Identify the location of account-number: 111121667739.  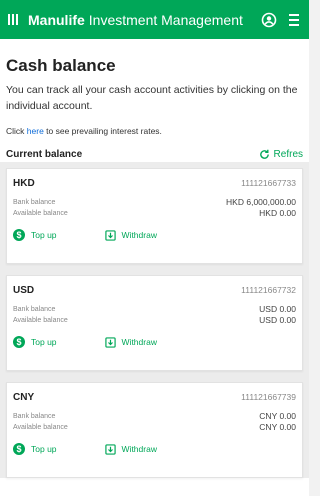
(268, 397).